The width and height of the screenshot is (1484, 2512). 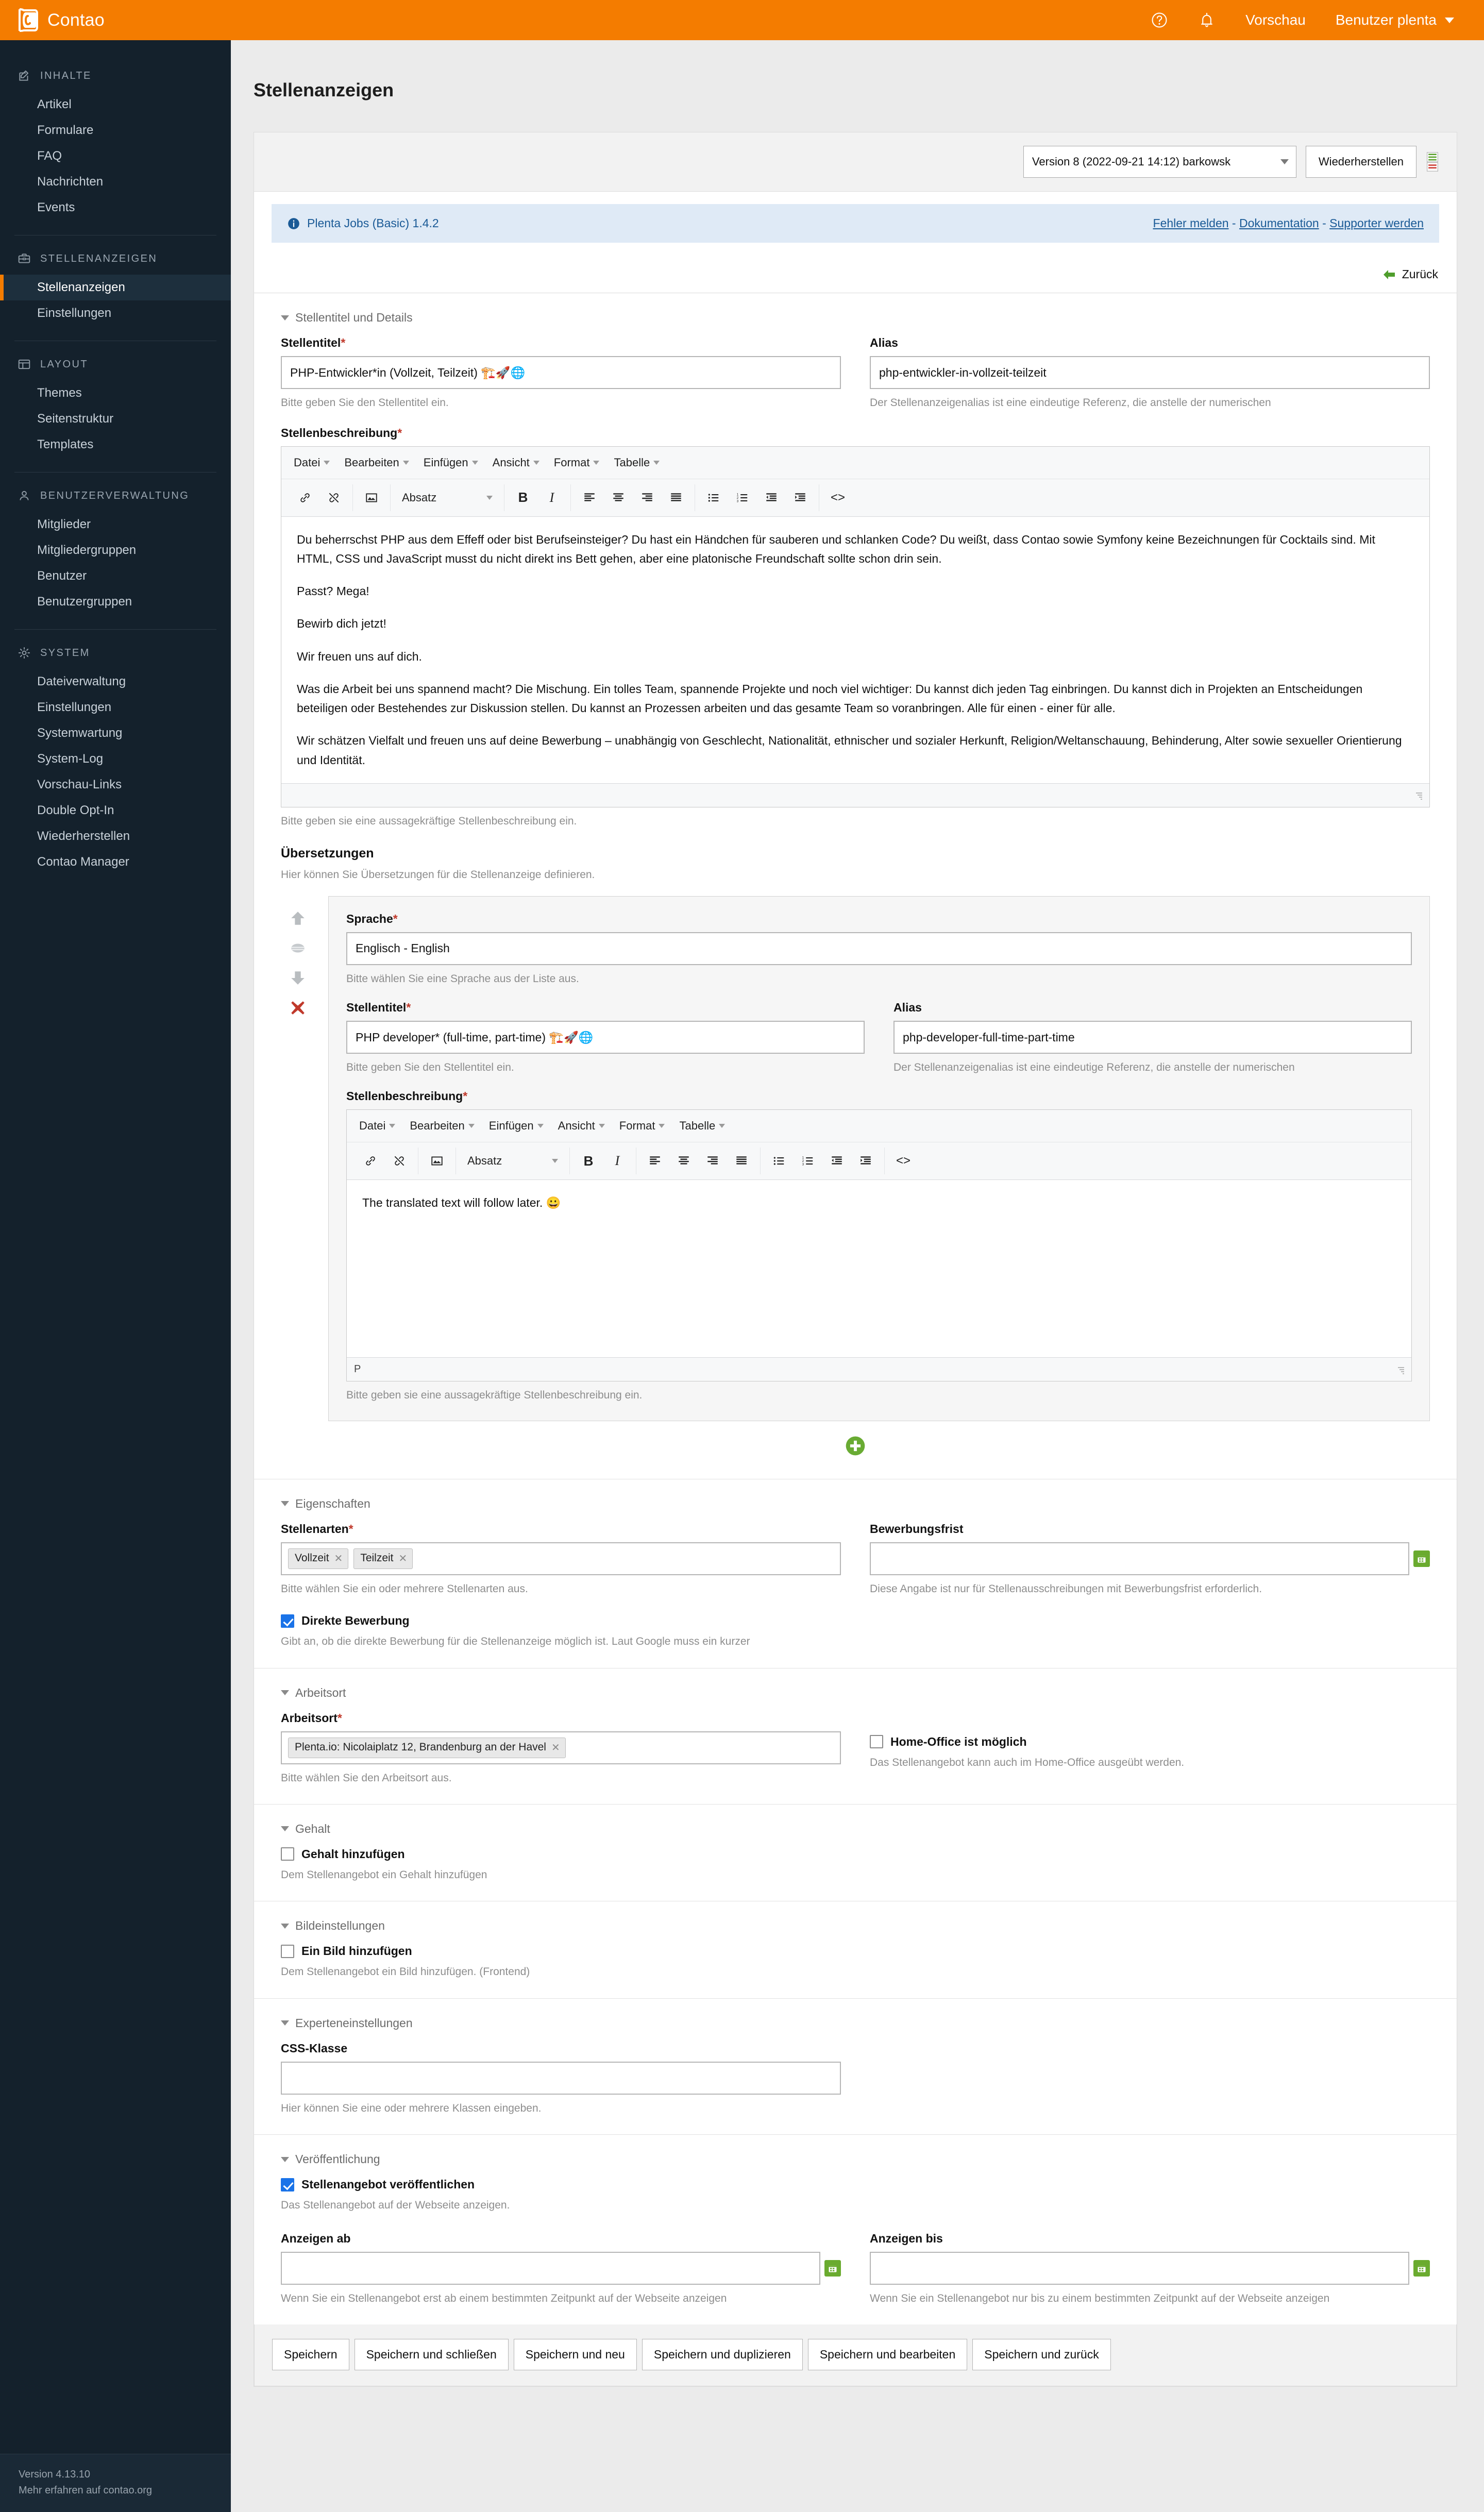 I want to click on sidebar-item-stellenanzeigen: Stellenanzeigen, so click(x=115, y=287).